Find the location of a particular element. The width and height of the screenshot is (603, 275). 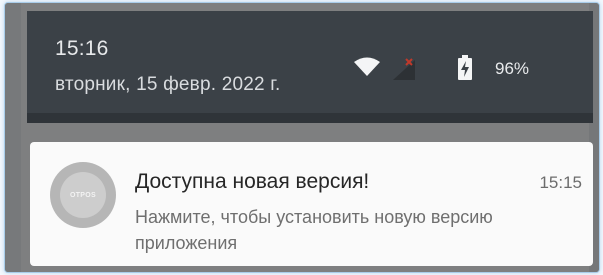

panel-handle is located at coordinates (310, 118).